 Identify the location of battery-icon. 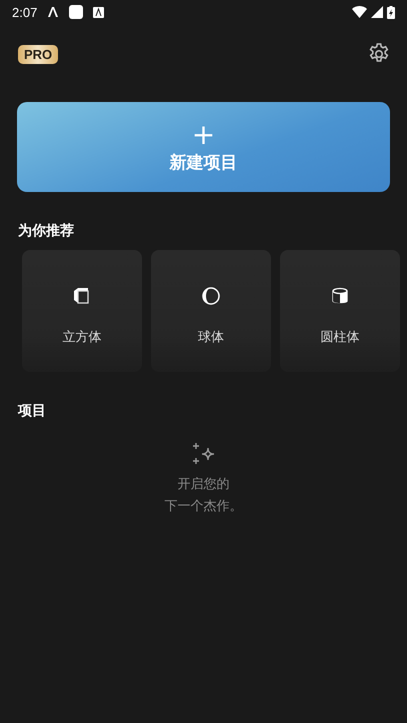
(391, 12).